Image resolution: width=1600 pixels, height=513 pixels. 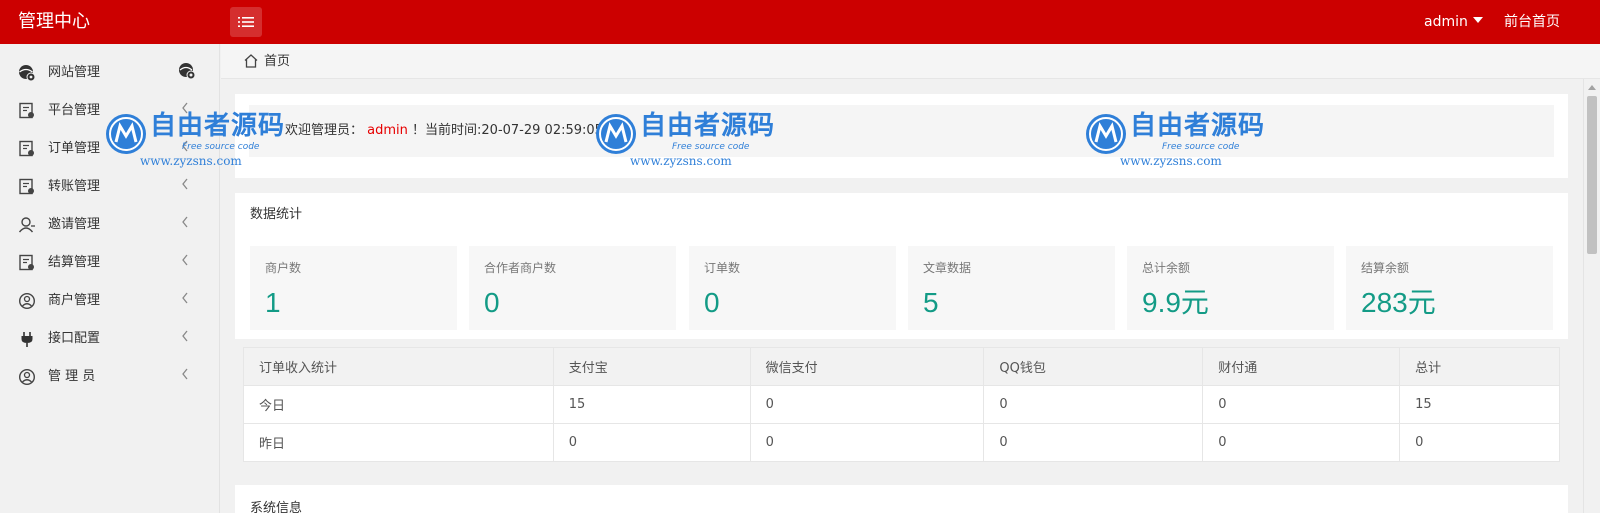 I want to click on breadcrumb-home: 首页, so click(x=277, y=62).